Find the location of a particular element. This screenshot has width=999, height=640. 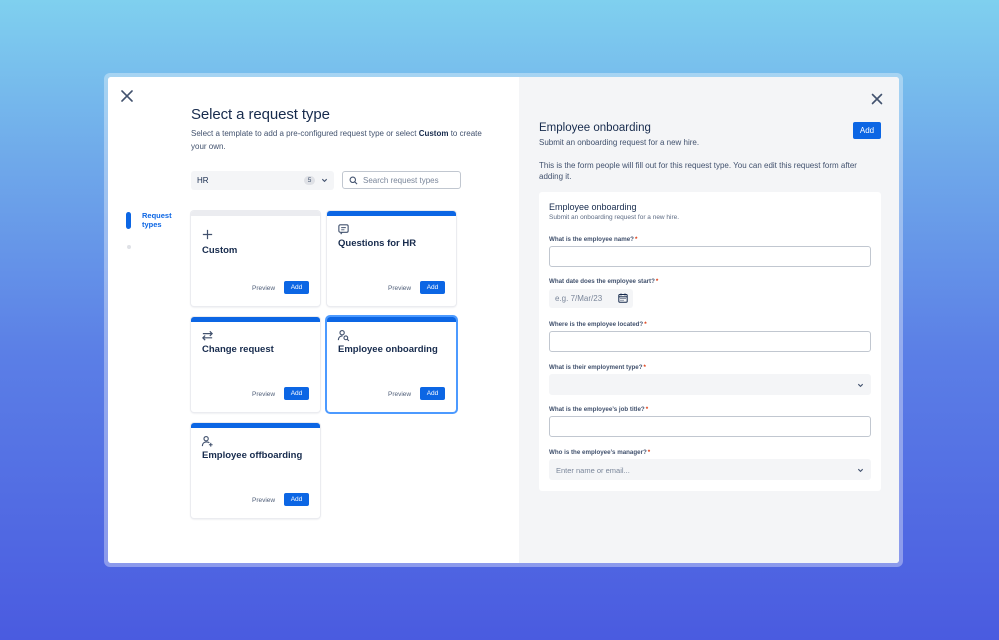

question-label: Where is the employee located?* is located at coordinates (598, 324).